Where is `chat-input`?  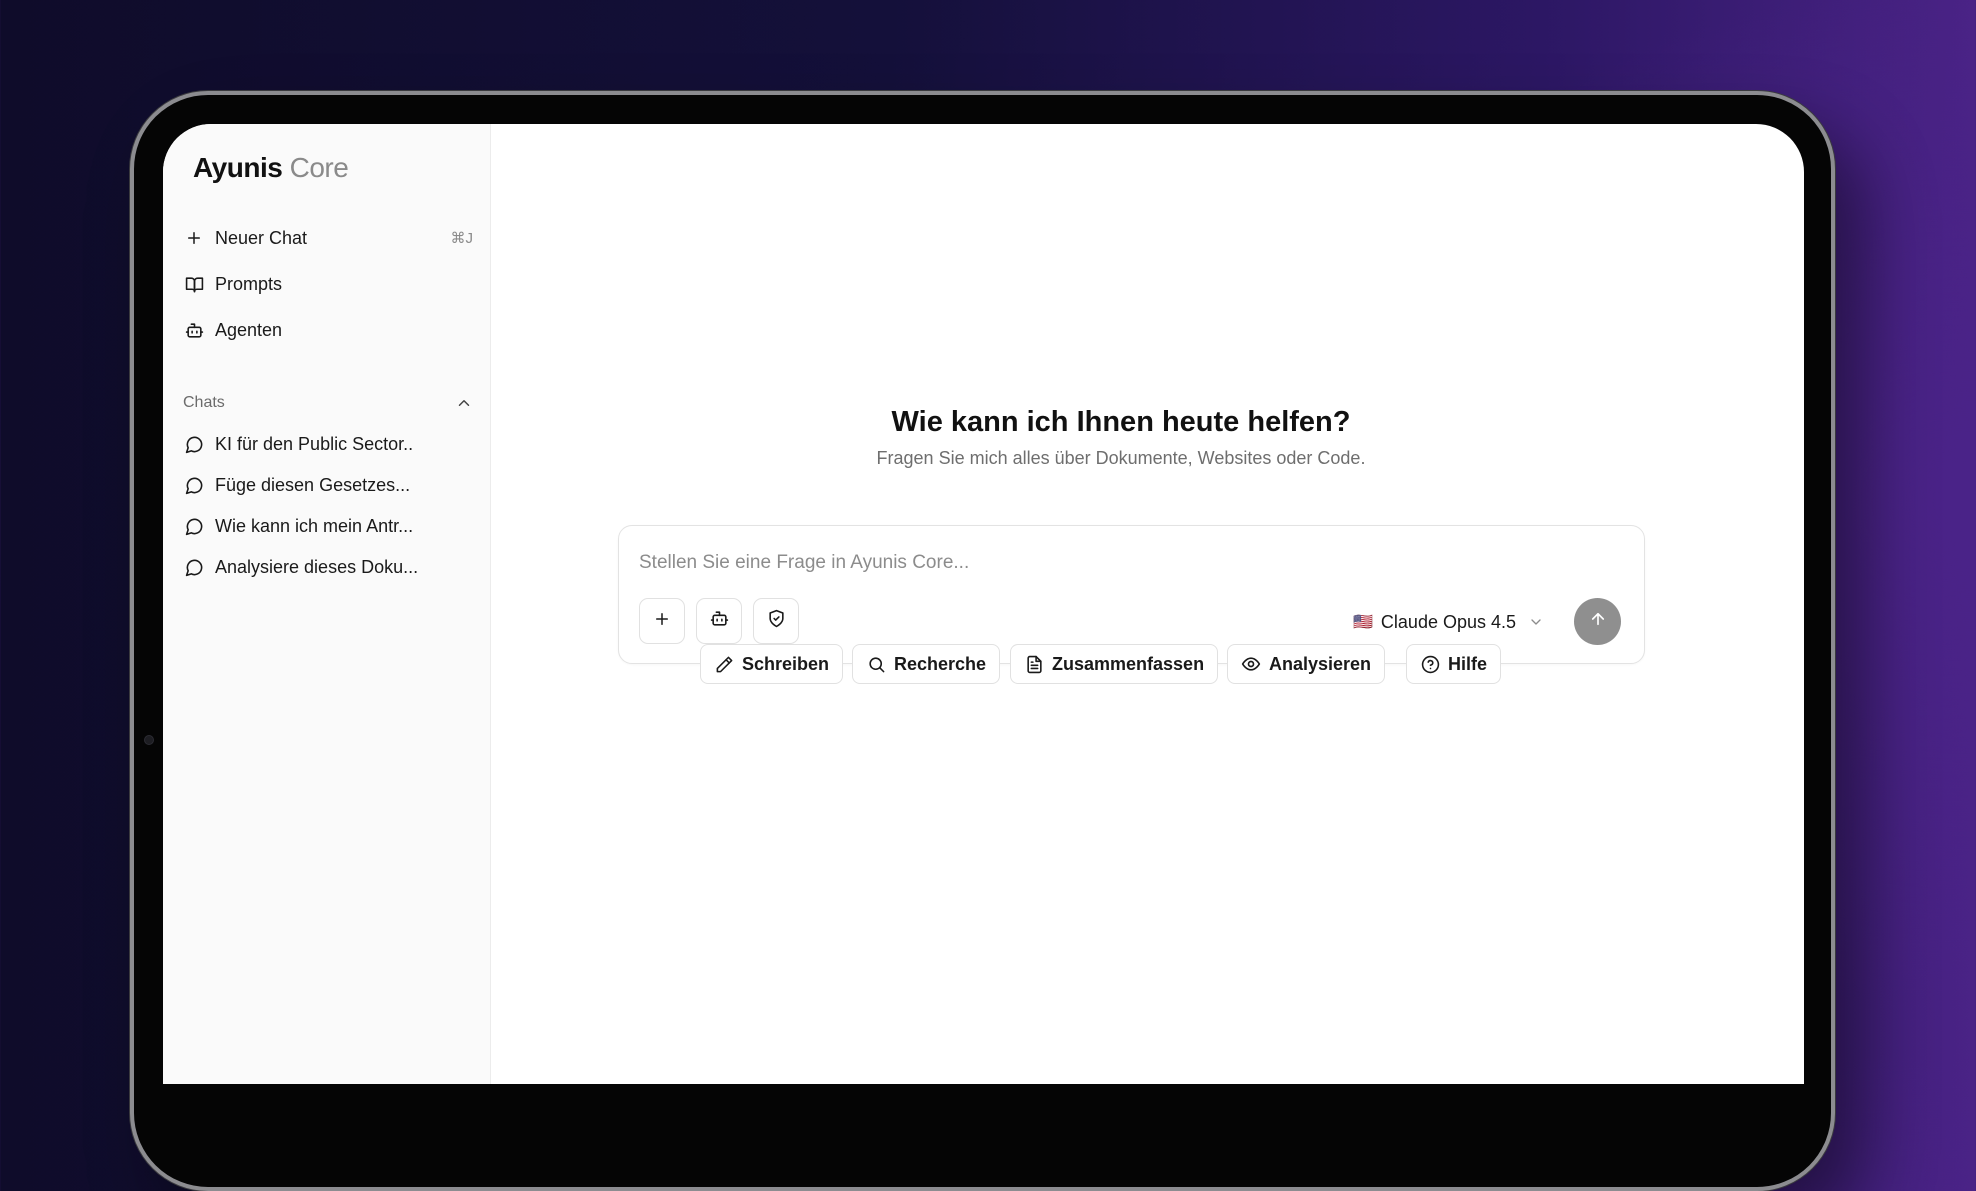 chat-input is located at coordinates (1129, 563).